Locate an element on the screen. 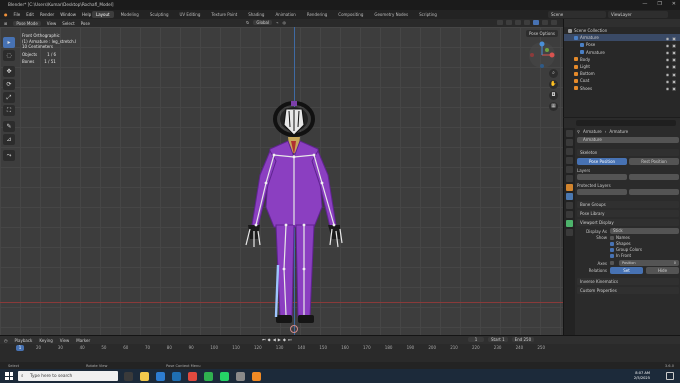 Image resolution: width=680 pixels, height=383 pixels. menu-select: Select is located at coordinates (68, 23).